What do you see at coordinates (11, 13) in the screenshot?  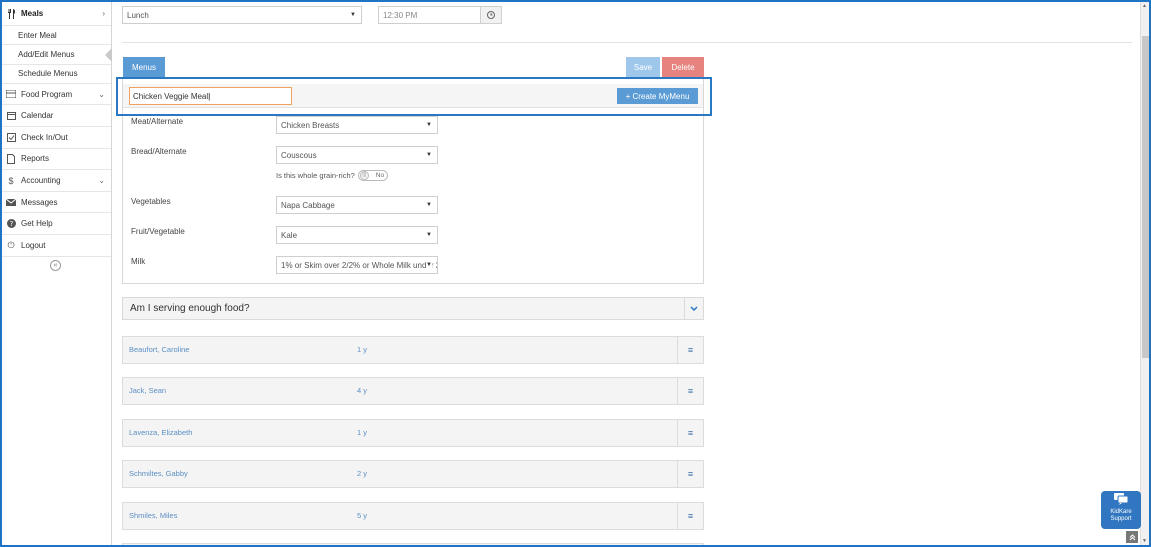 I see `utensils-icon` at bounding box center [11, 13].